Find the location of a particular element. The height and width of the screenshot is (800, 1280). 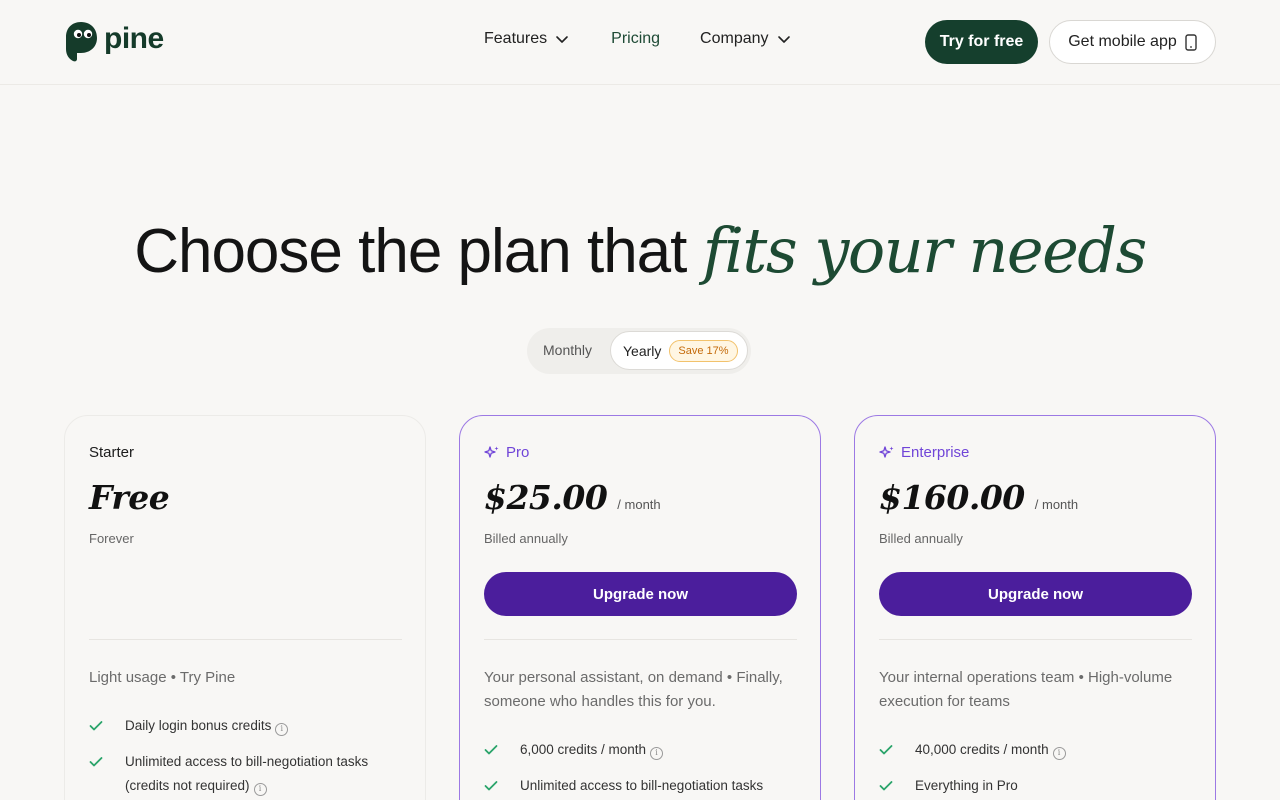

phone-icon is located at coordinates (1191, 42).